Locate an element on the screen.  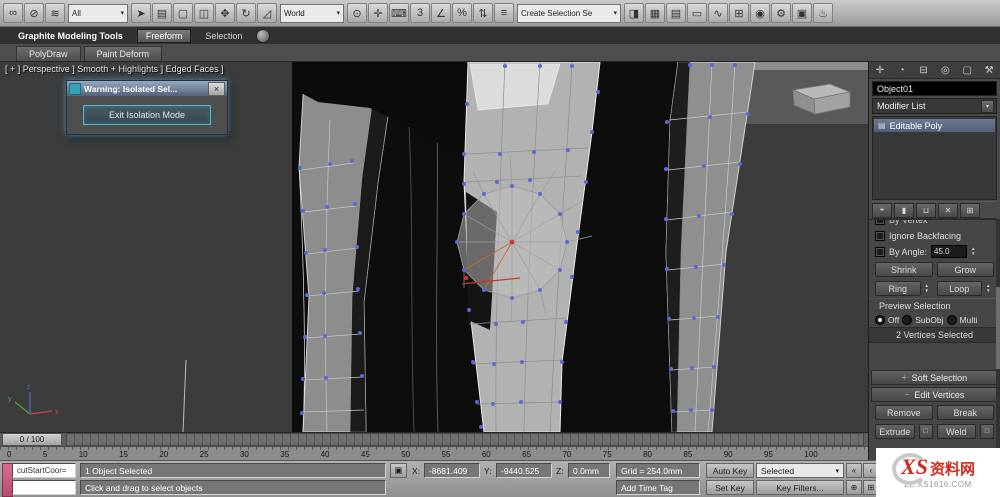
select-and-rotate-icon: ↻ is located at coordinates (246, 13).